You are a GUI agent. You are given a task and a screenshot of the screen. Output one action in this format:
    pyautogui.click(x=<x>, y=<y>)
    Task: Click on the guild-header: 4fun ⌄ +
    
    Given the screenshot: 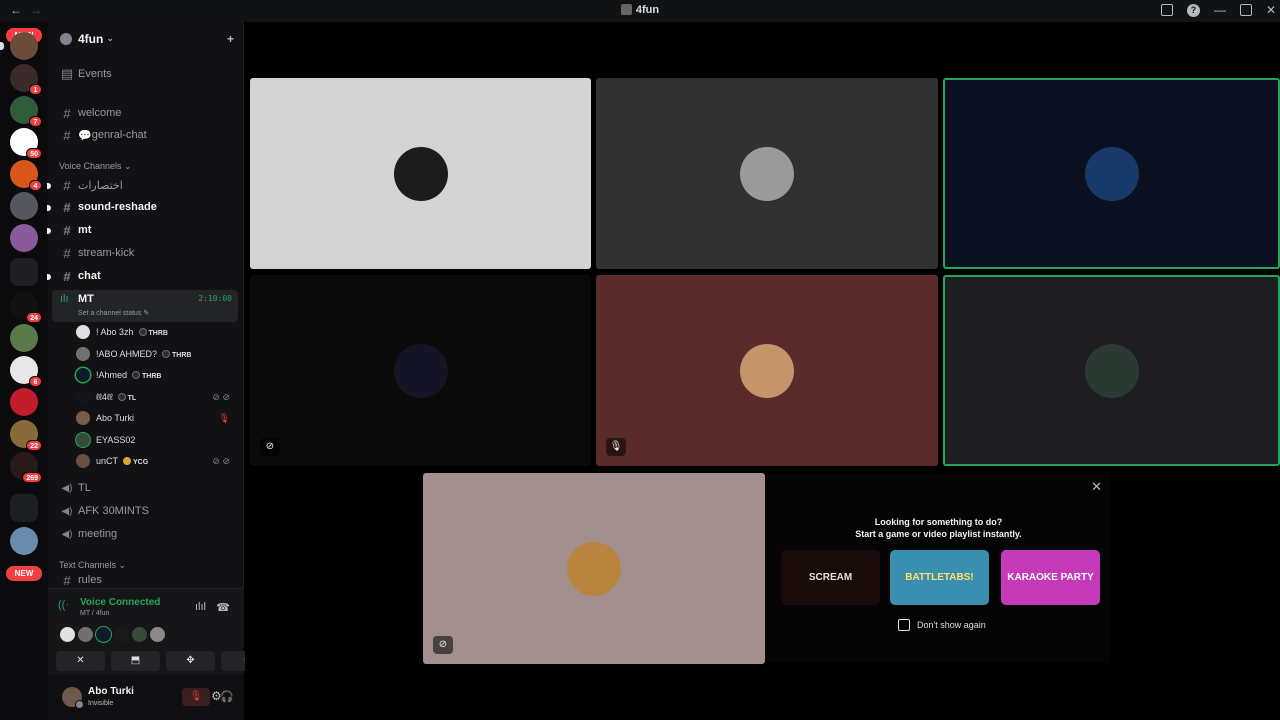 What is the action you would take?
    pyautogui.click(x=146, y=38)
    